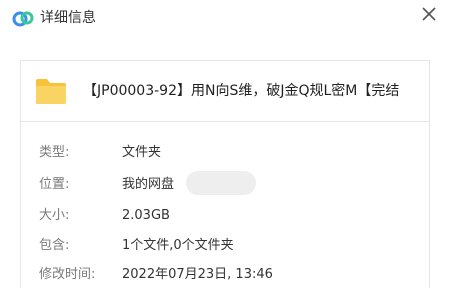  Describe the element at coordinates (54, 215) in the screenshot. I see `size-label: 大小:` at that location.